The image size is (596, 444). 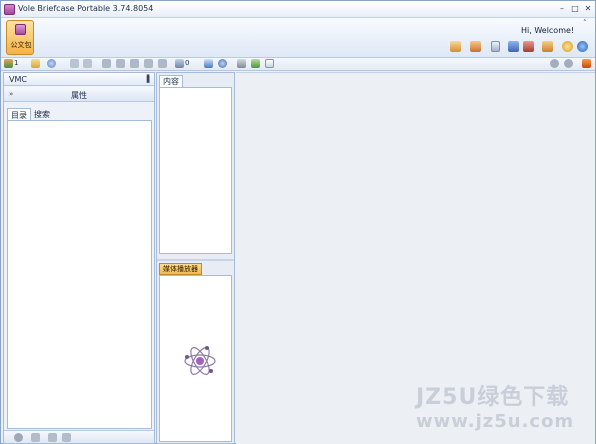 I want to click on folder-icon, so click(x=35, y=63).